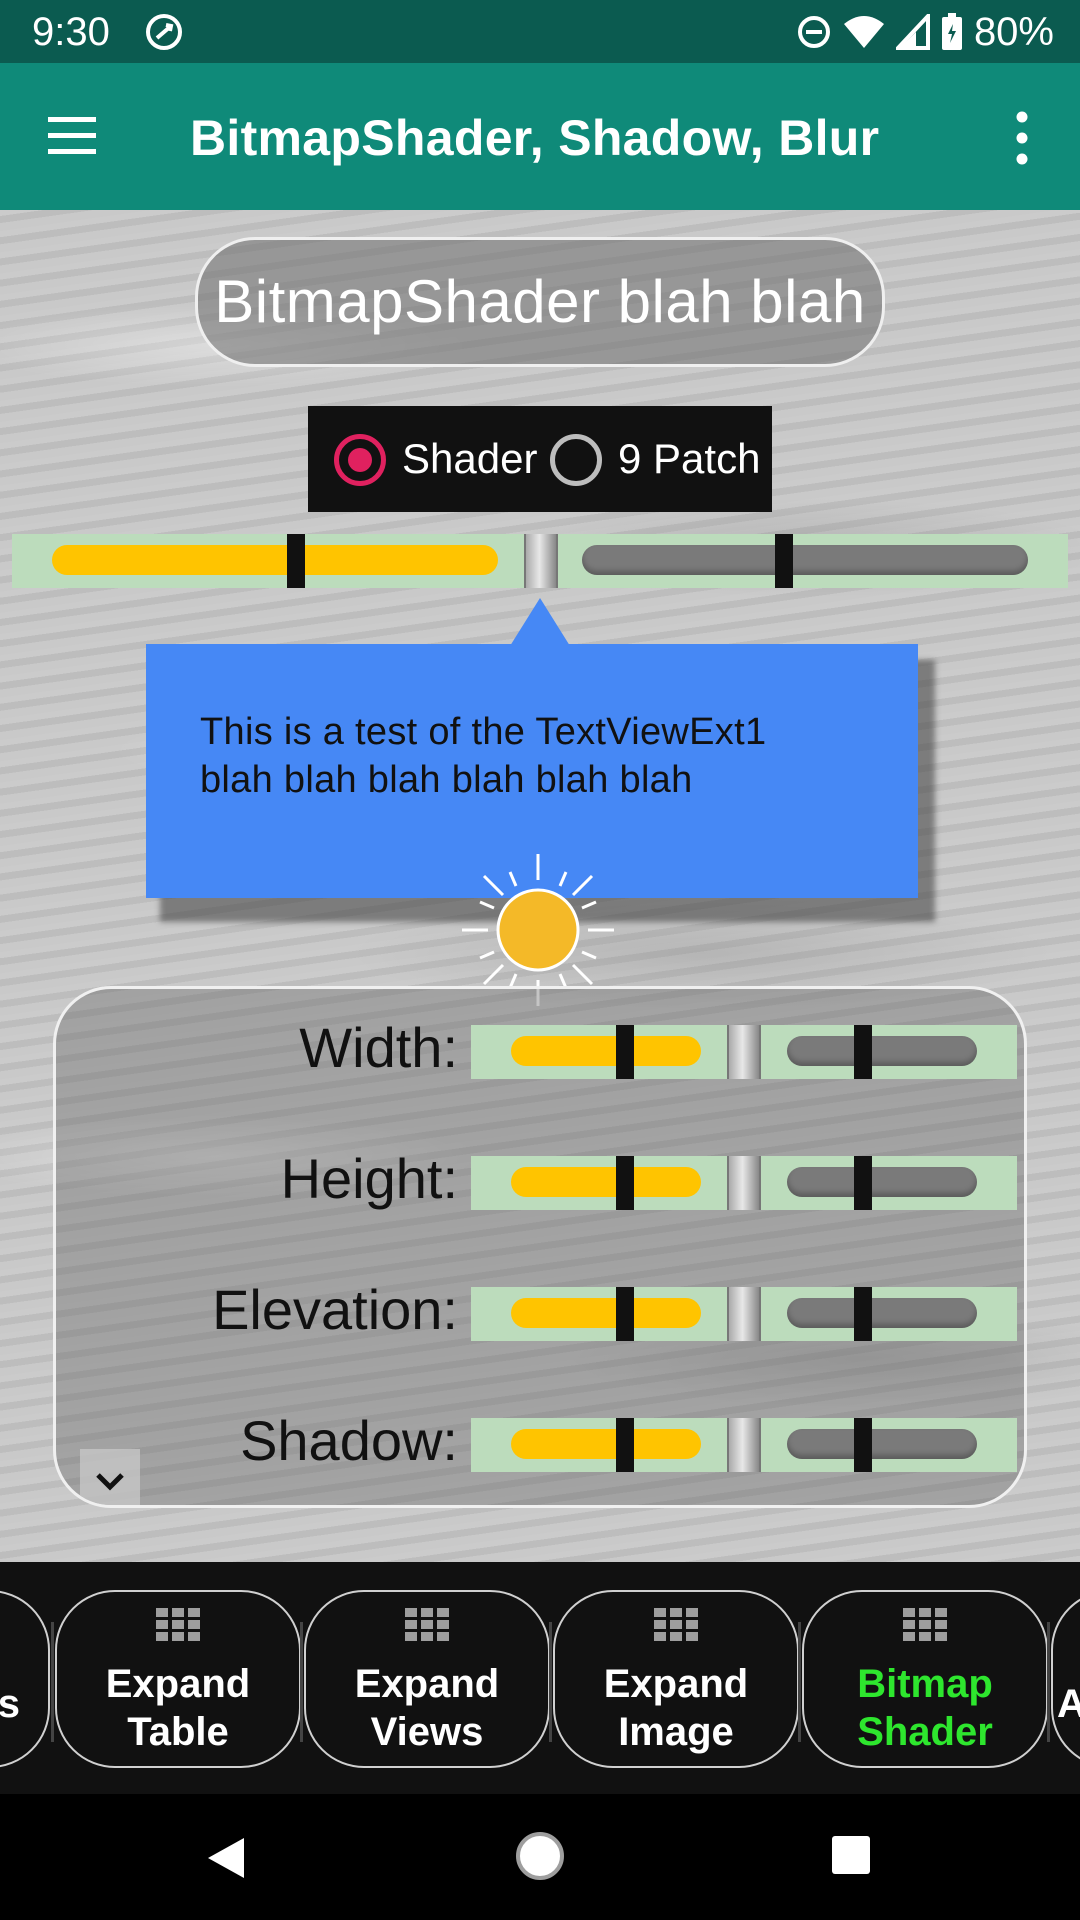 The height and width of the screenshot is (1920, 1080). I want to click on collapse-button, so click(110, 1477).